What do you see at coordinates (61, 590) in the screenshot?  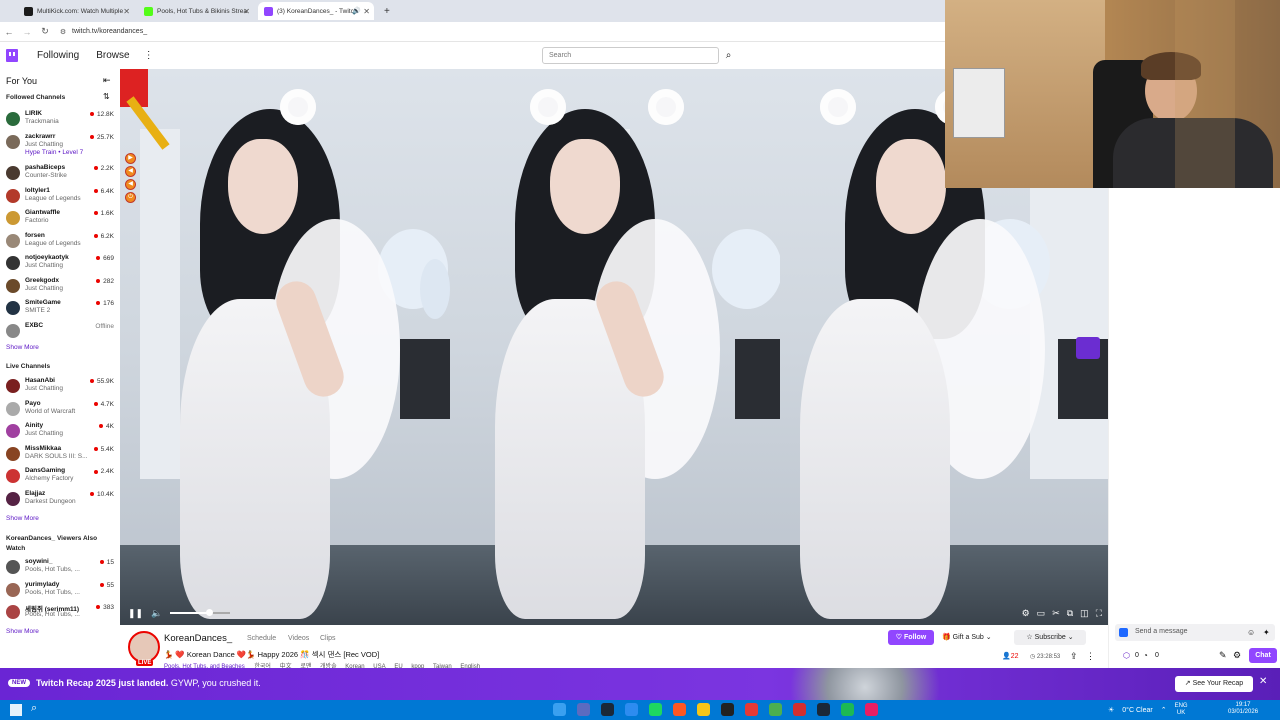 I see `sidebar-channel-row: yurimylady Pools, Hot Tubs, ... 55` at bounding box center [61, 590].